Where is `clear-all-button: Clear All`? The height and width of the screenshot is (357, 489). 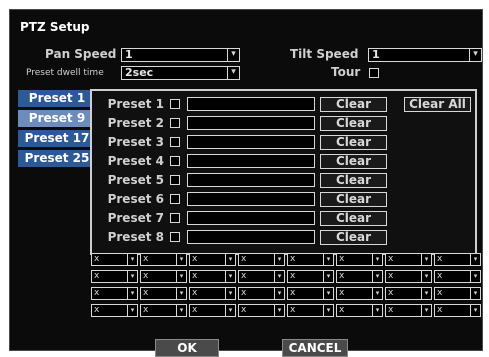 clear-all-button: Clear All is located at coordinates (437, 104).